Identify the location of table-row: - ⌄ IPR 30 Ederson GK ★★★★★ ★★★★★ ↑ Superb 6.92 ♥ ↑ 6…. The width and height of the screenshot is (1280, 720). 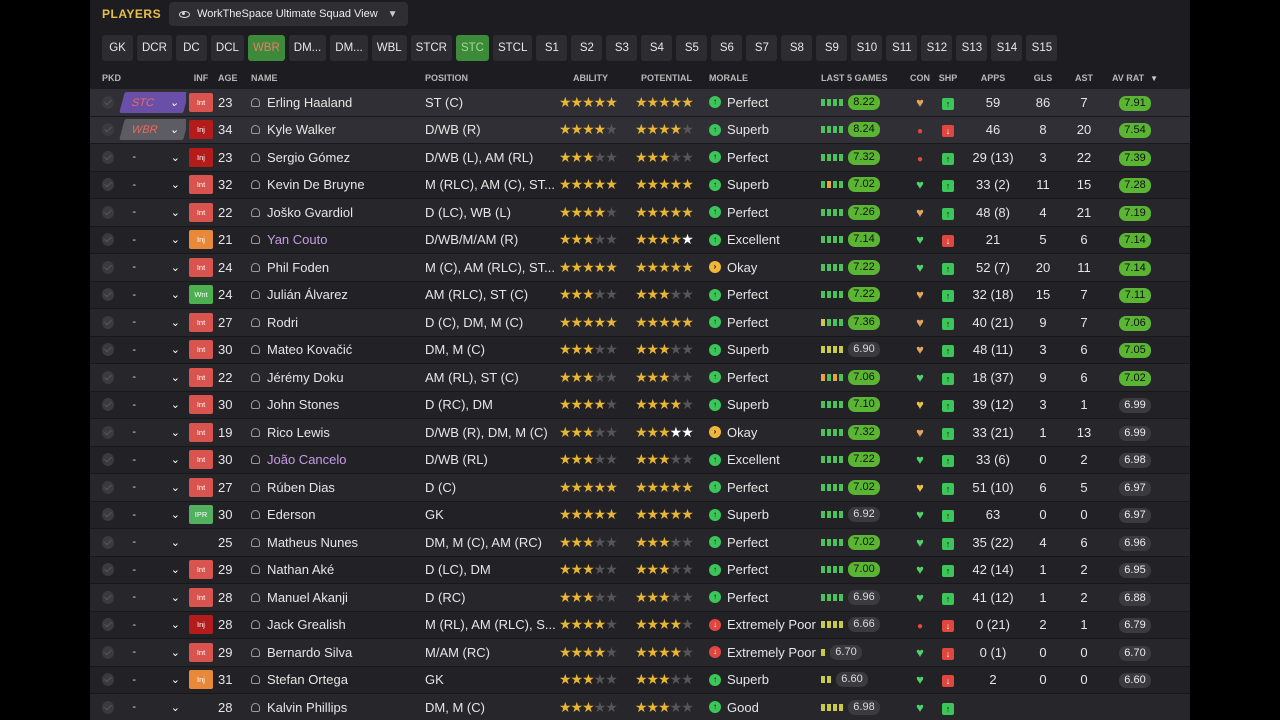
(640, 515).